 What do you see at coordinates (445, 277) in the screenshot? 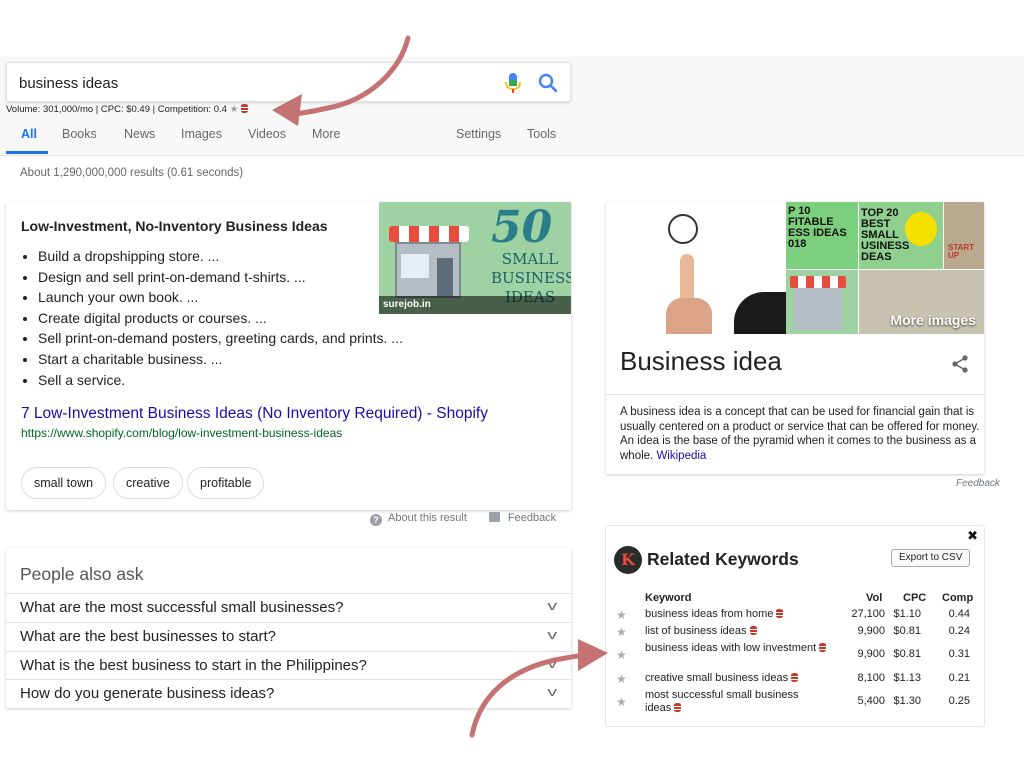
I see `shop-door-graphic` at bounding box center [445, 277].